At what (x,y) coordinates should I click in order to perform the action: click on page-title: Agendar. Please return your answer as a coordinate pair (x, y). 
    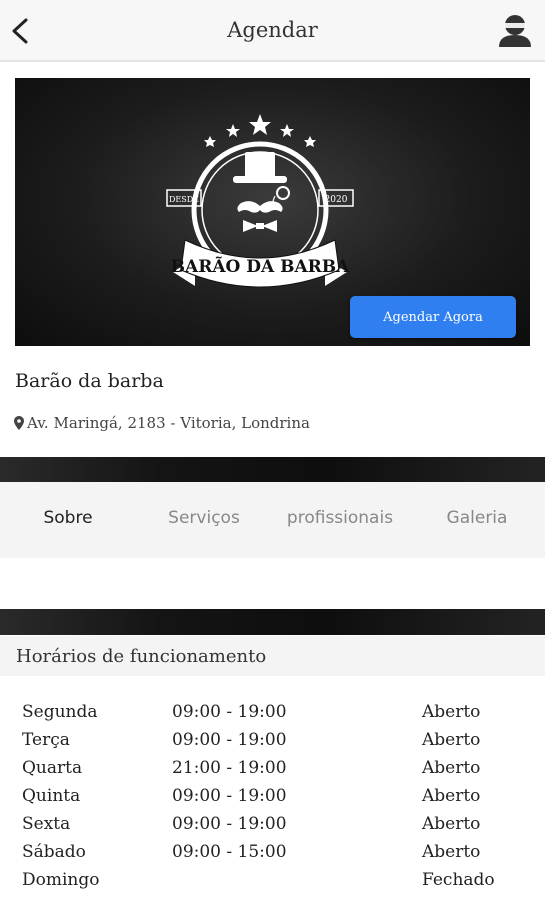
    Looking at the image, I should click on (272, 30).